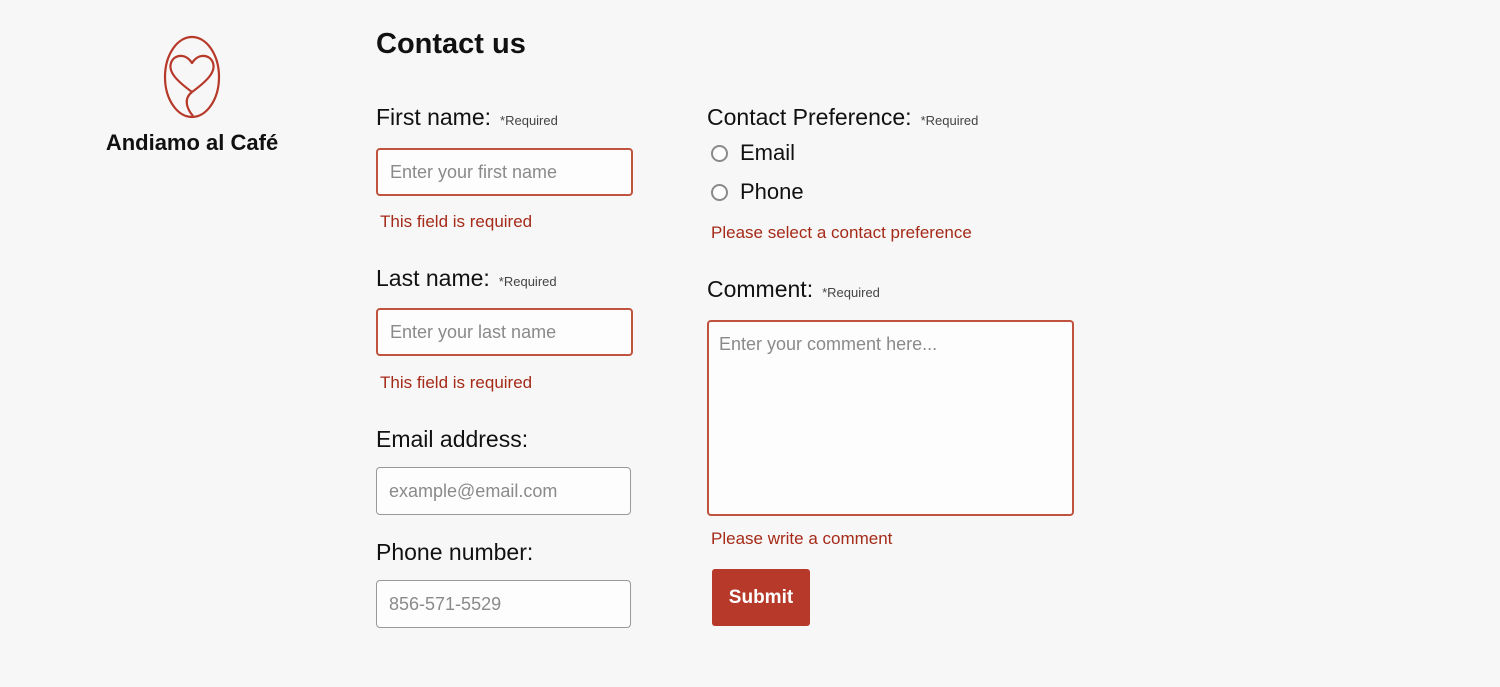 This screenshot has height=687, width=1500. I want to click on submit-button: Submit, so click(761, 597).